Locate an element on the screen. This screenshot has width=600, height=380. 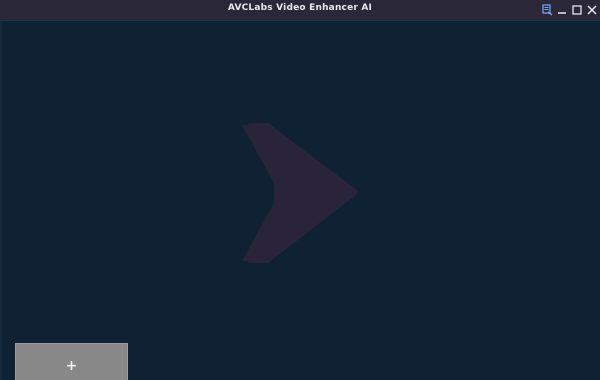
plus-icon: + is located at coordinates (71, 366).